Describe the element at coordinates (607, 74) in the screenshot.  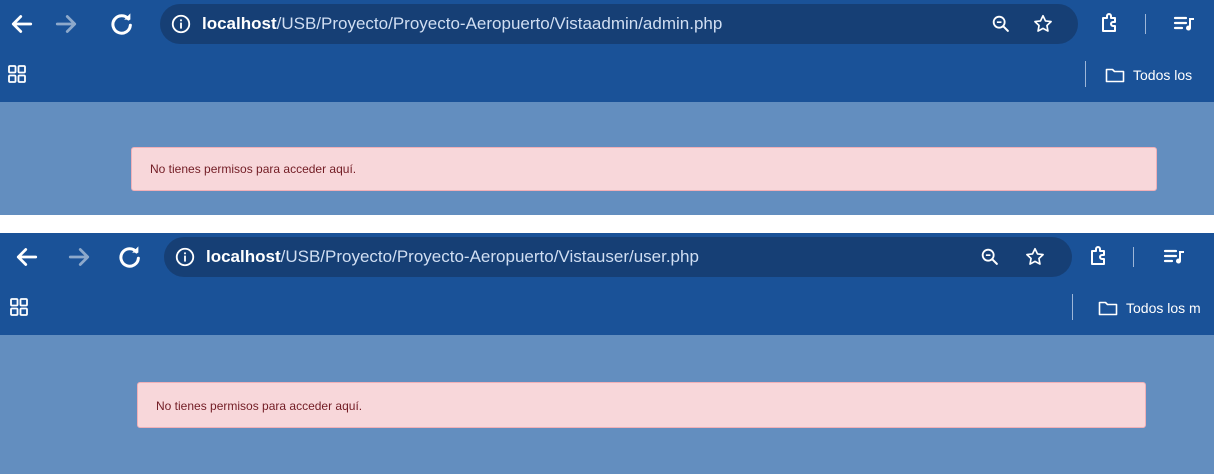
I see `bookmarks-bar: Todos los` at that location.